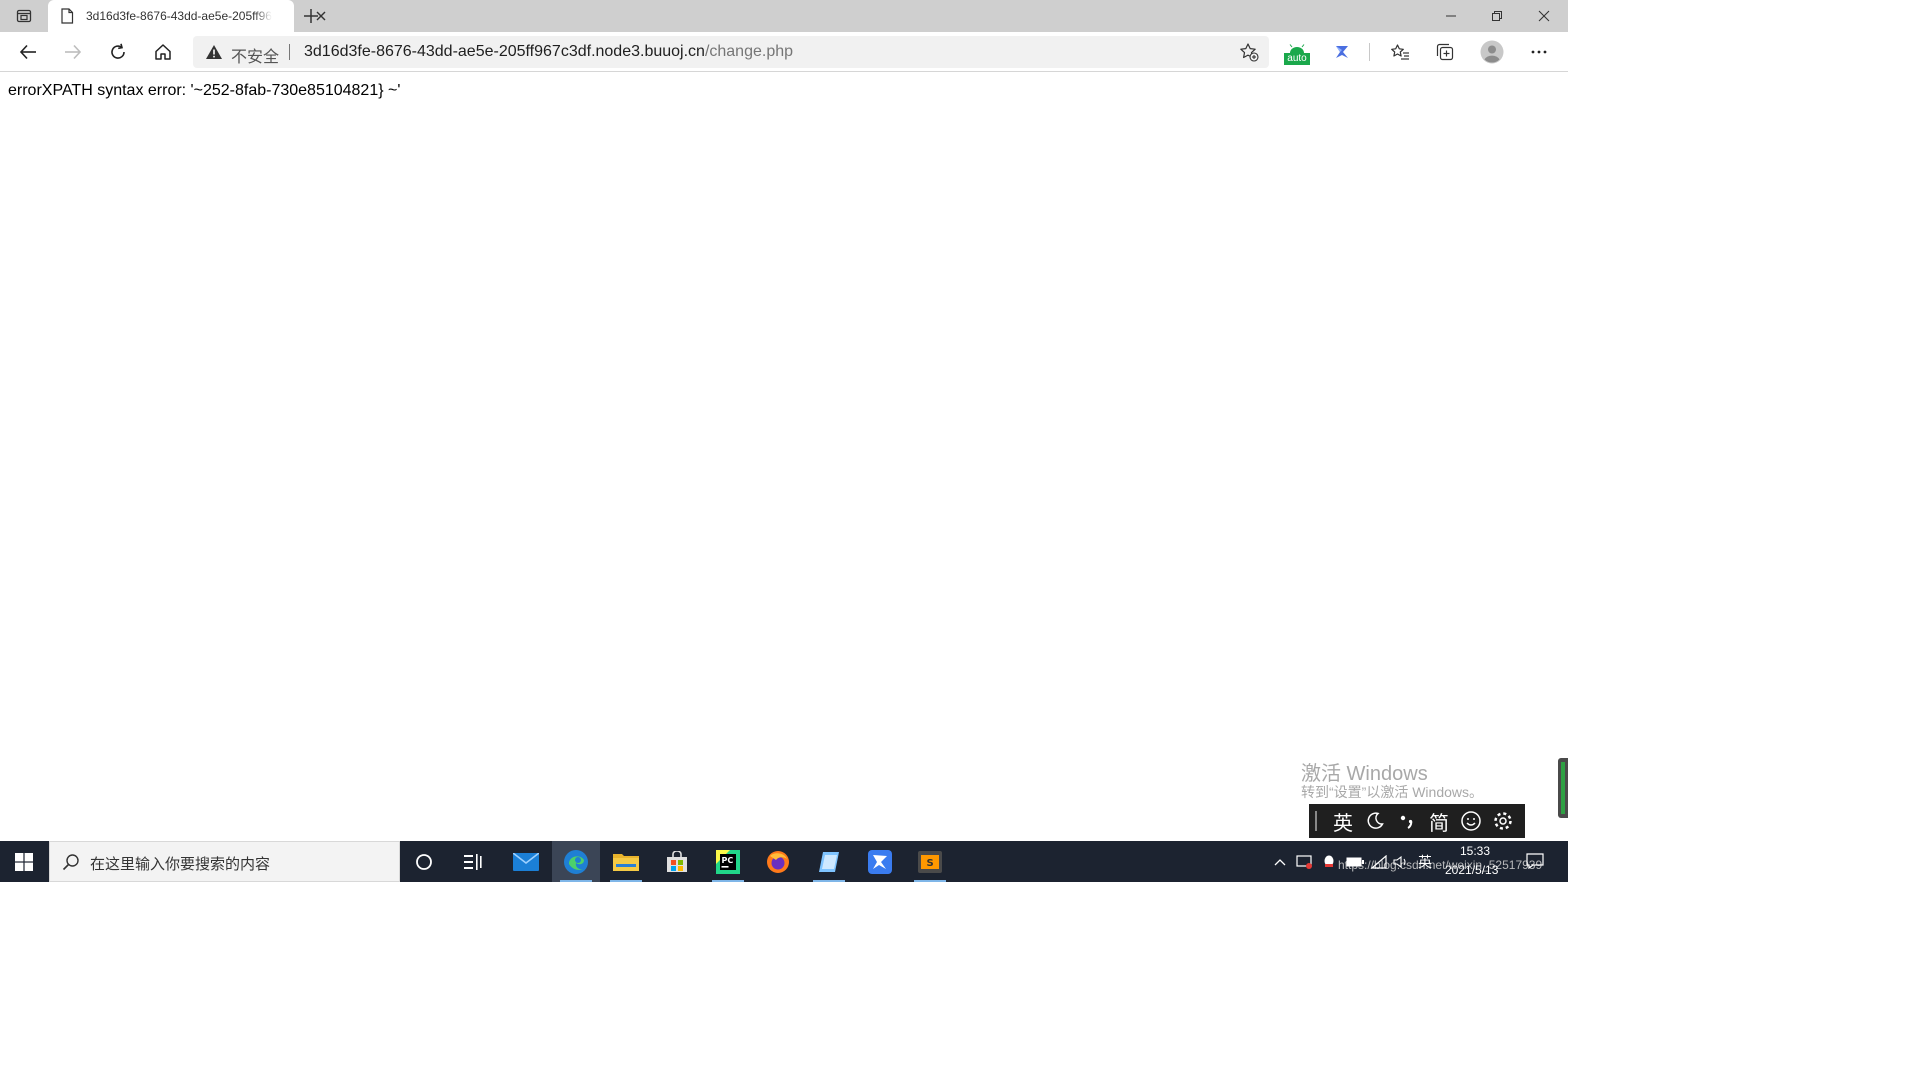 The width and height of the screenshot is (1920, 1080). I want to click on search-icon, so click(70, 862).